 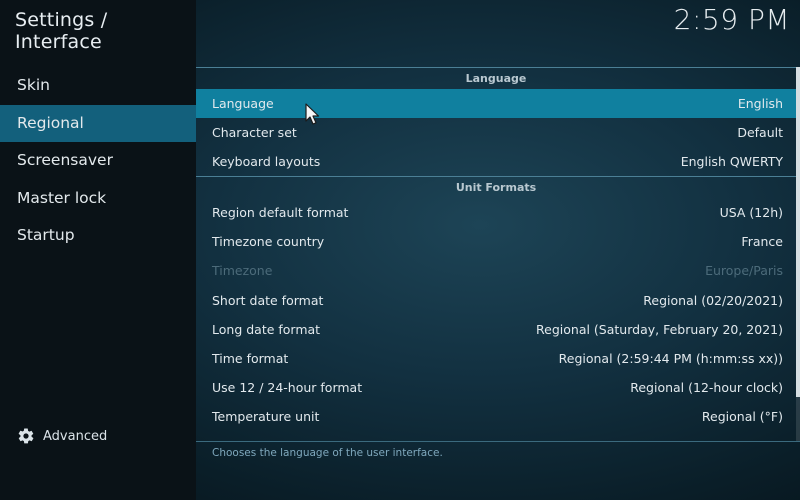 I want to click on setting-short-date-format: Short date format Regional (02/20/2021), so click(x=496, y=300).